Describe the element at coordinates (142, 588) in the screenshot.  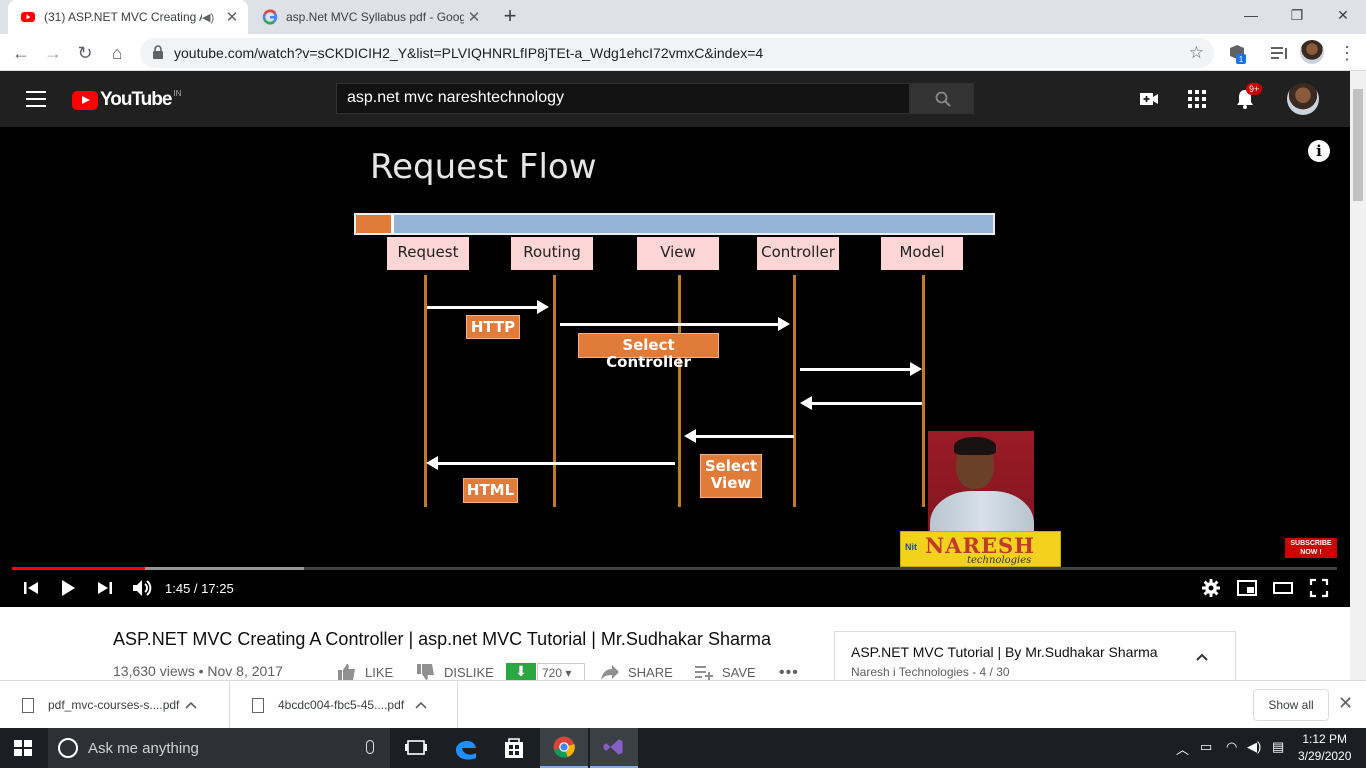
I see `volume-icon` at that location.